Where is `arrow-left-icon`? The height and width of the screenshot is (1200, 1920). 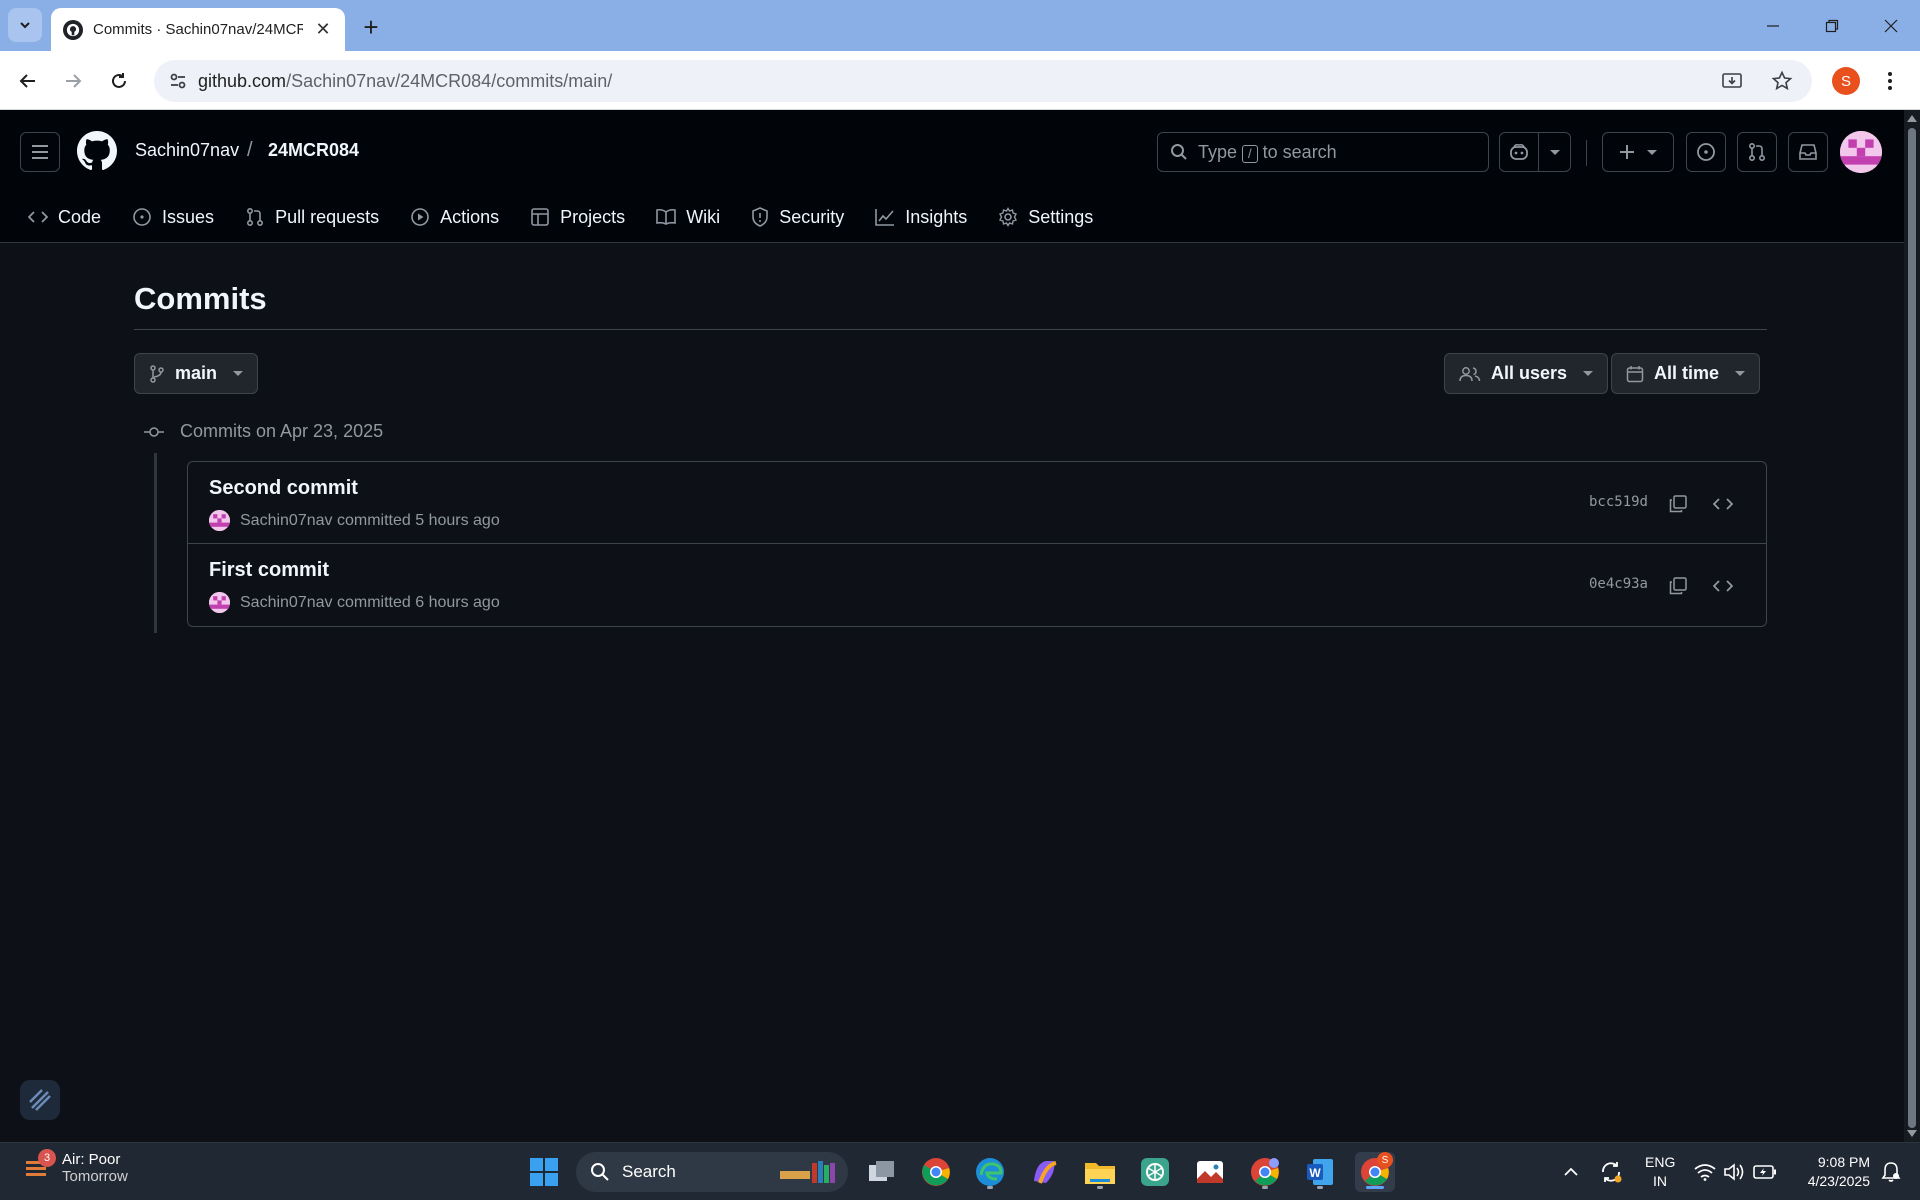 arrow-left-icon is located at coordinates (27, 81).